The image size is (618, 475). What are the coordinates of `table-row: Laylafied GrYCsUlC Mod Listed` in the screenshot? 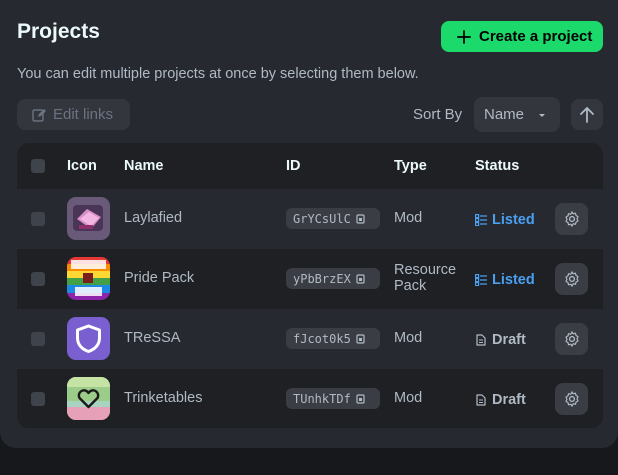 It's located at (310, 219).